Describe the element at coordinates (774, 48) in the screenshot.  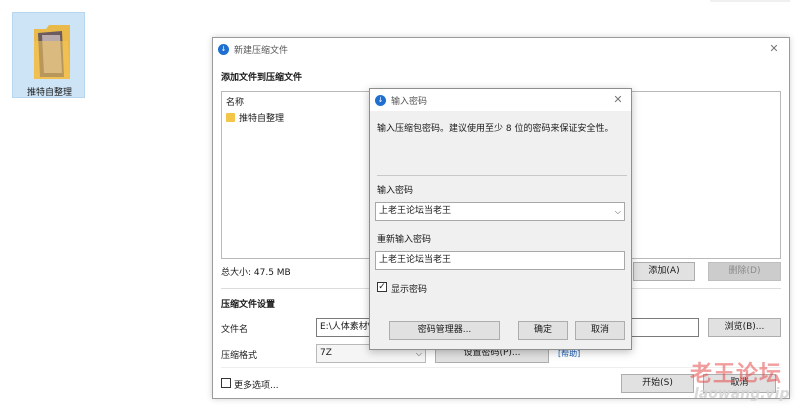
I see `main-close-icon: ✕` at that location.